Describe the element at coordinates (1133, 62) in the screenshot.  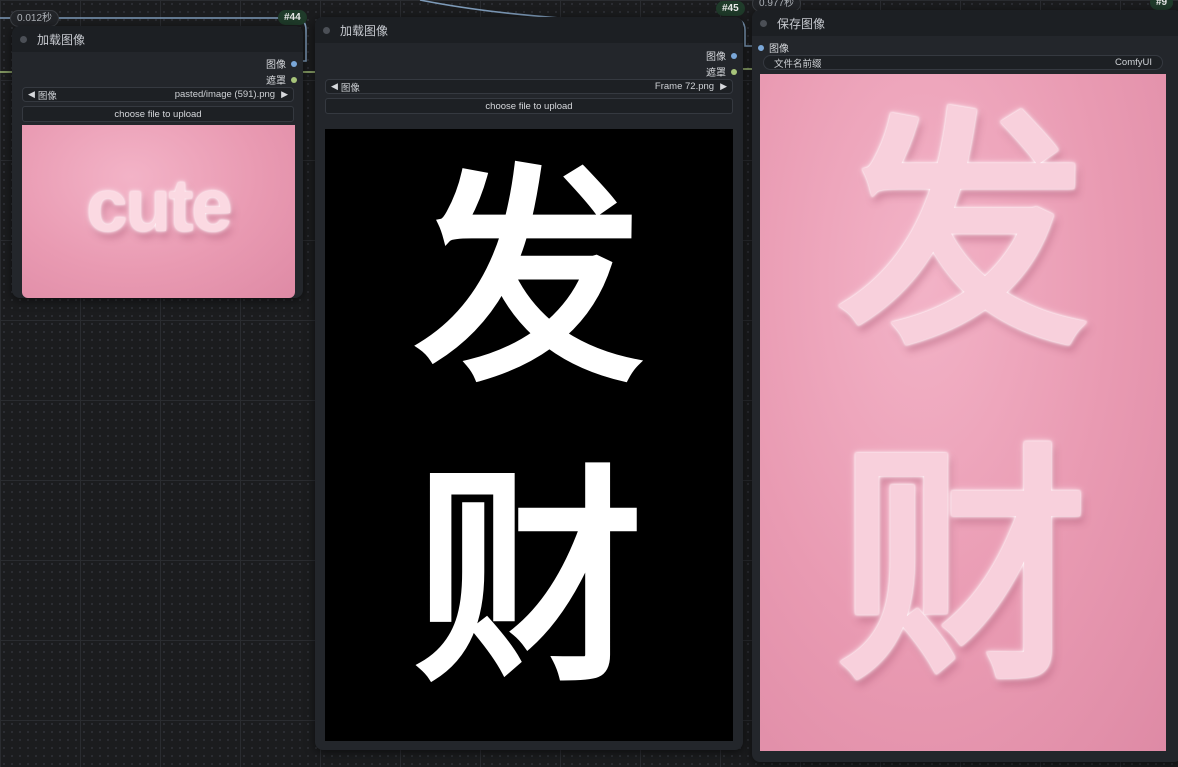
I see `field-value: ComfyUI` at that location.